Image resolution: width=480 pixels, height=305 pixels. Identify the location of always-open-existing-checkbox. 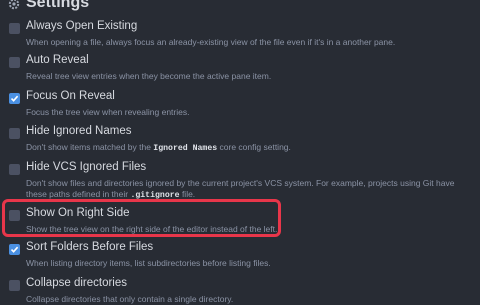
(14, 28).